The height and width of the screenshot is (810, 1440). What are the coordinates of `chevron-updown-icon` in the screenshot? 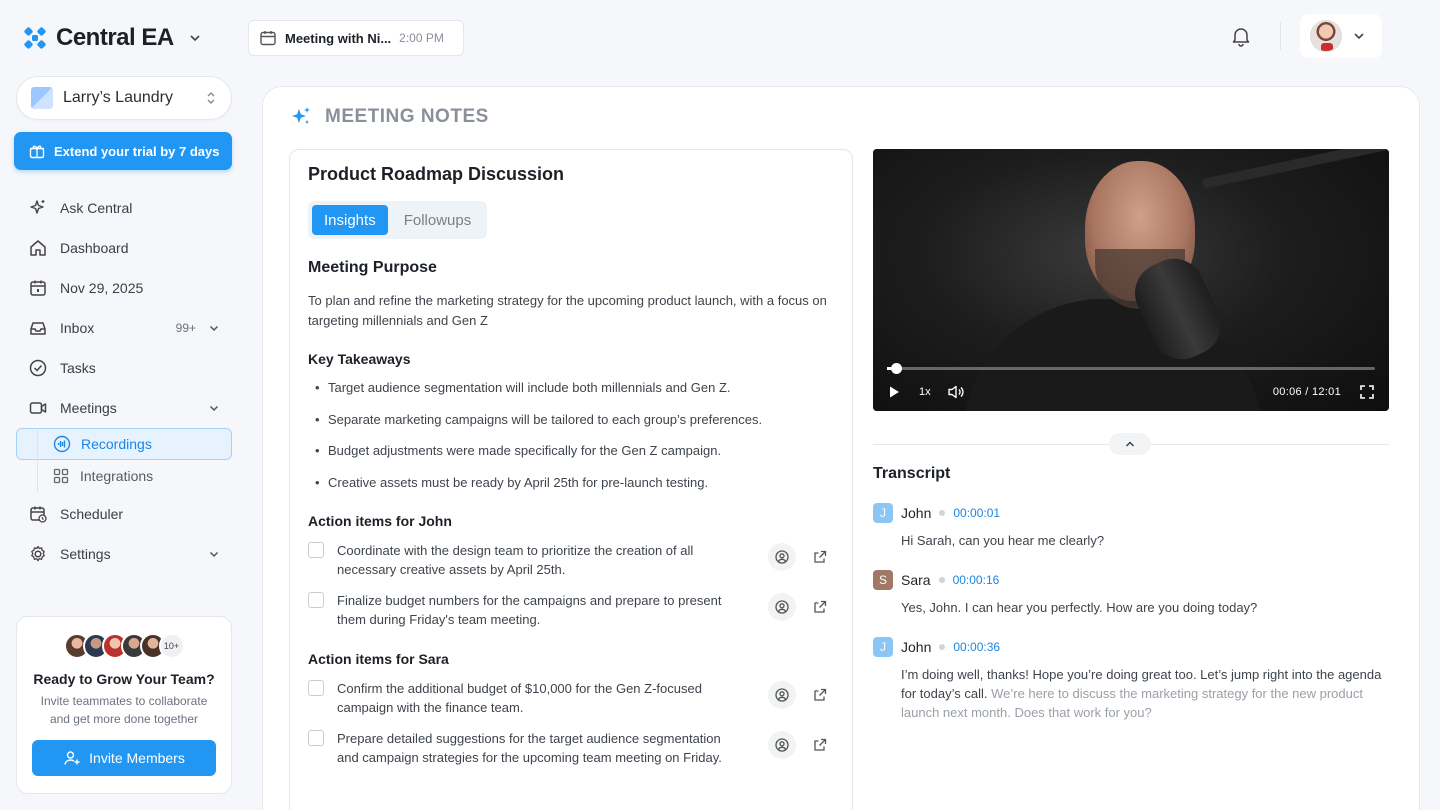 It's located at (211, 98).